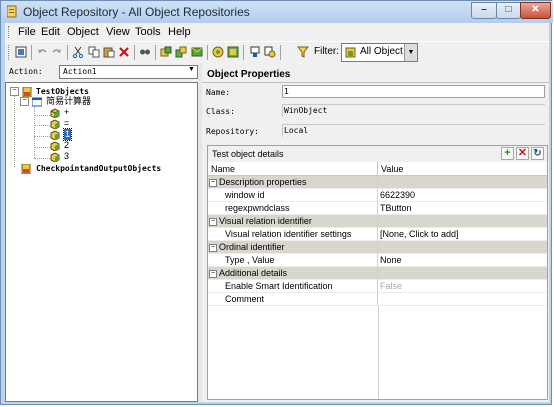 This screenshot has height=407, width=554. What do you see at coordinates (80, 71) in the screenshot?
I see `action-value: Action1` at bounding box center [80, 71].